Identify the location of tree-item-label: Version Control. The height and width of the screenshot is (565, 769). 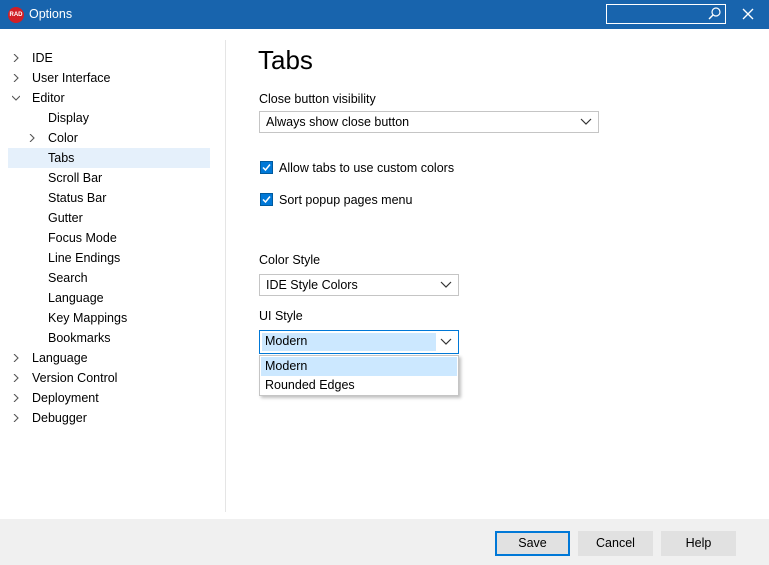
(75, 378).